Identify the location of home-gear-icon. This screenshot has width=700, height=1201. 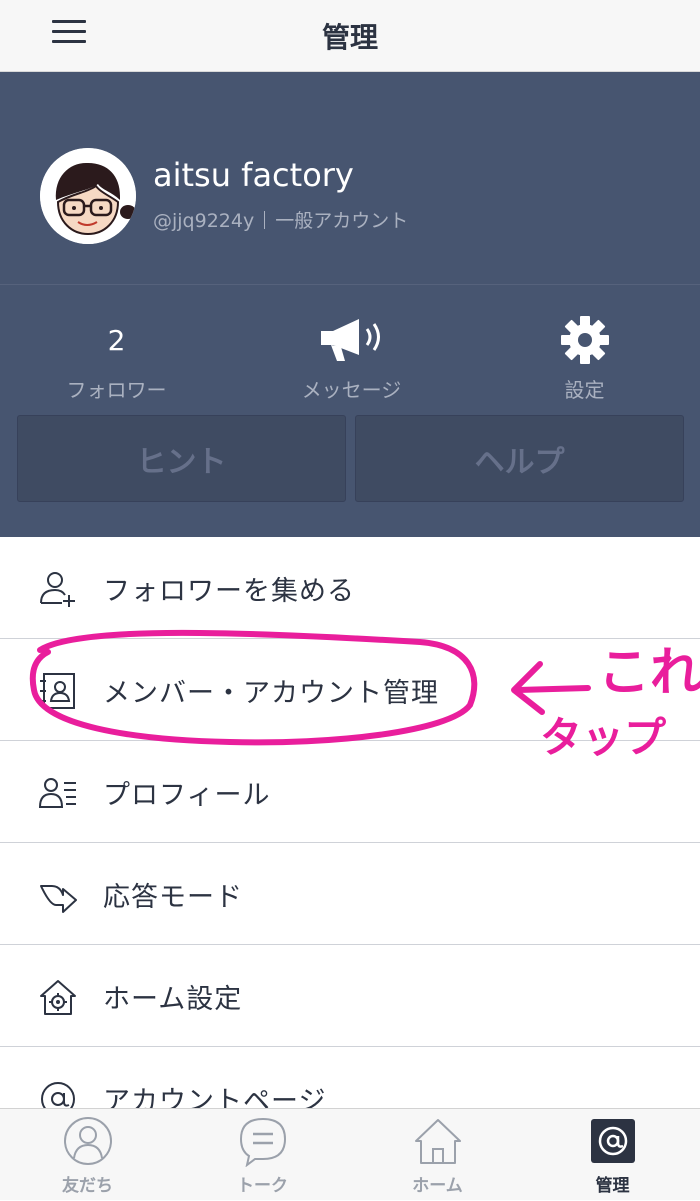
(58, 997).